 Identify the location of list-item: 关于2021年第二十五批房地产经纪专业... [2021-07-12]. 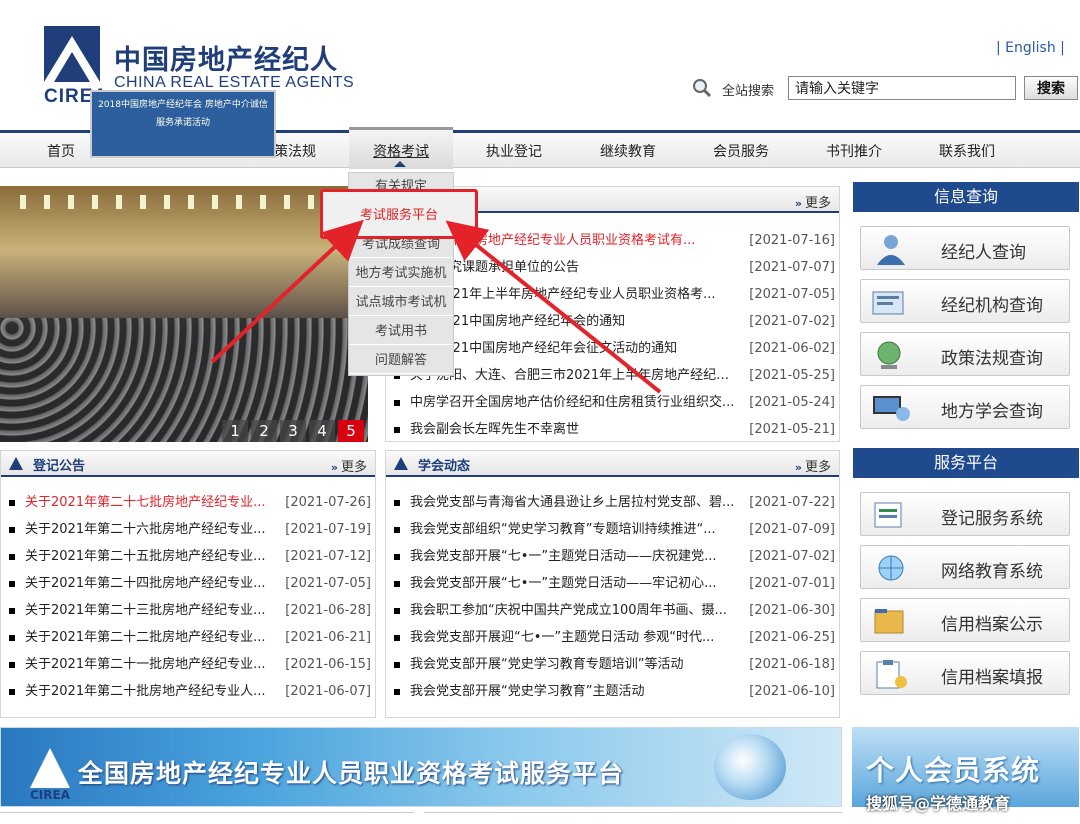
(190, 556).